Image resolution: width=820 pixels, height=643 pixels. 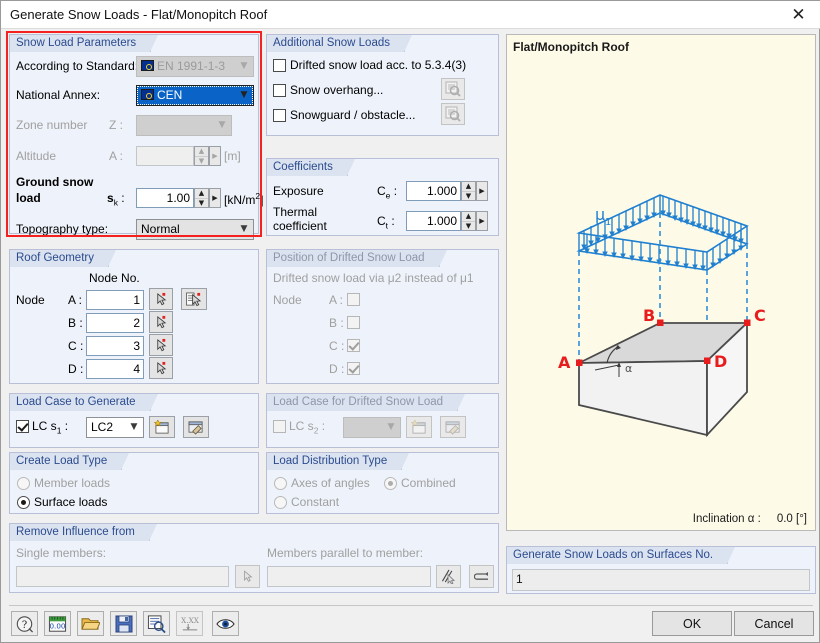 What do you see at coordinates (190, 620) in the screenshot?
I see `svg-text: X.XX` at bounding box center [190, 620].